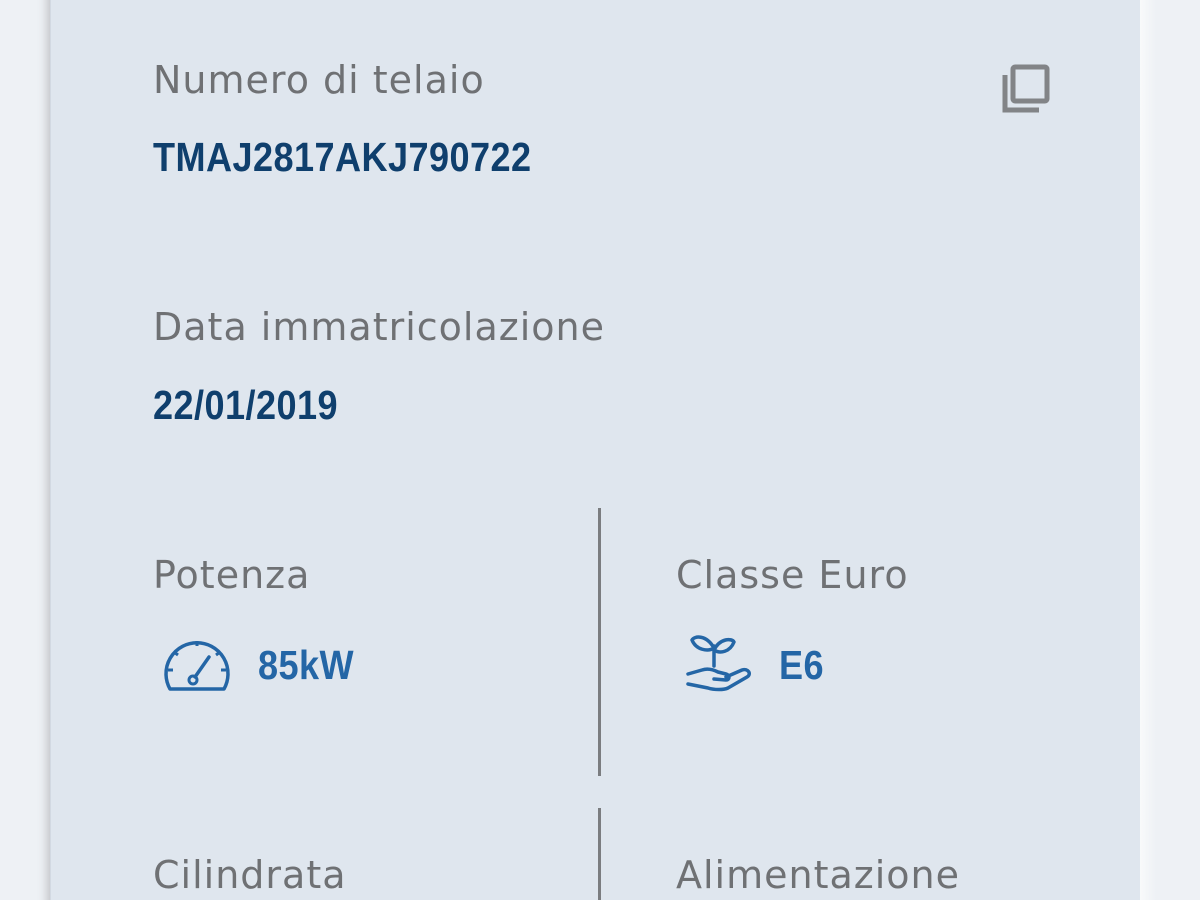  Describe the element at coordinates (306, 665) in the screenshot. I see `power-value: 85kW` at that location.